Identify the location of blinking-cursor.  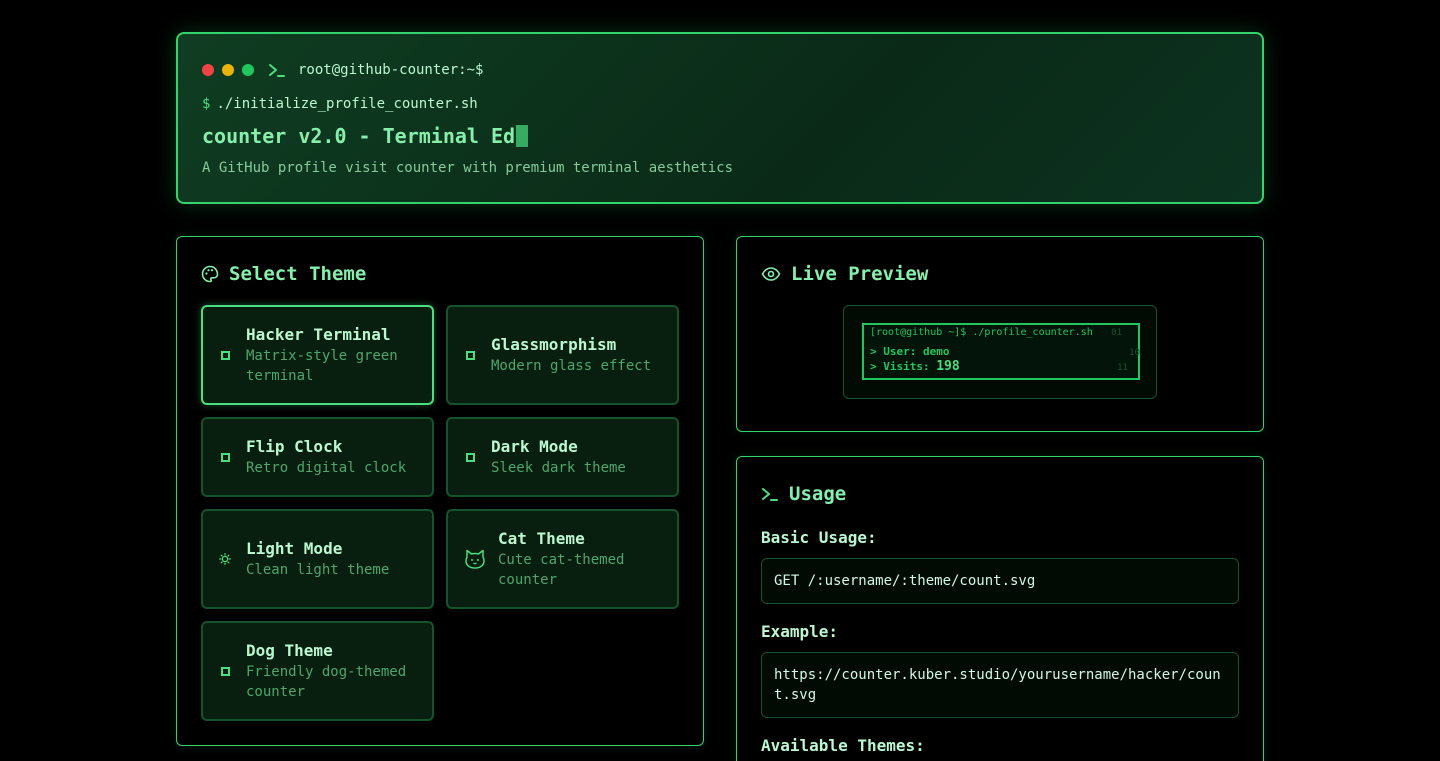
(522, 136).